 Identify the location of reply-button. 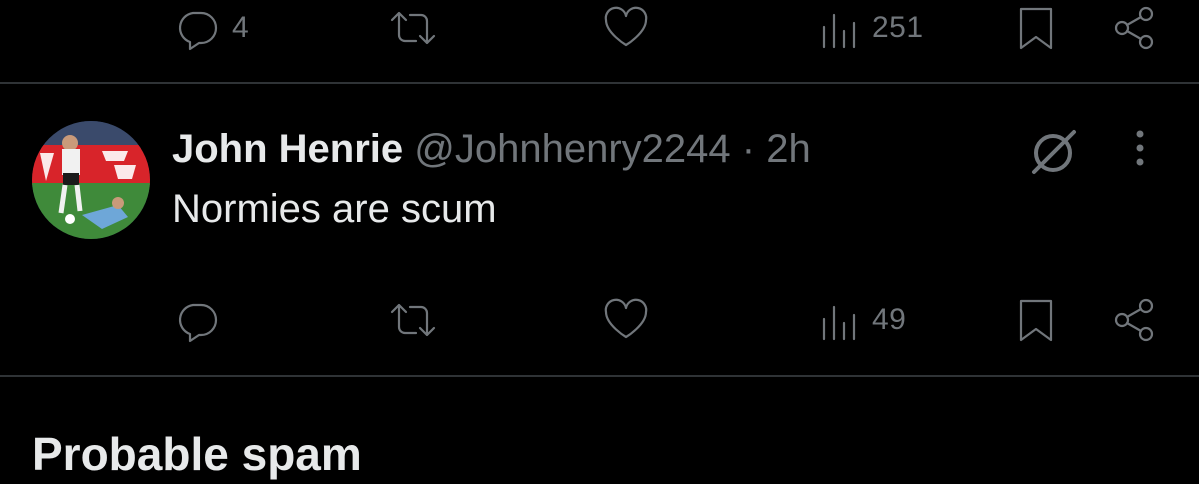
(203, 320).